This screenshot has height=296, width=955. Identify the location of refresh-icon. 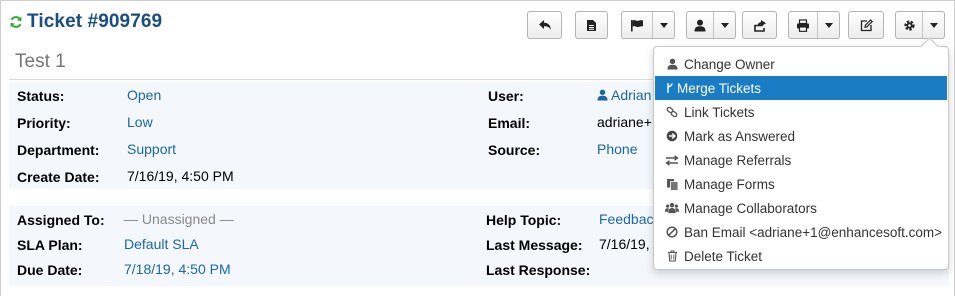
(16, 22).